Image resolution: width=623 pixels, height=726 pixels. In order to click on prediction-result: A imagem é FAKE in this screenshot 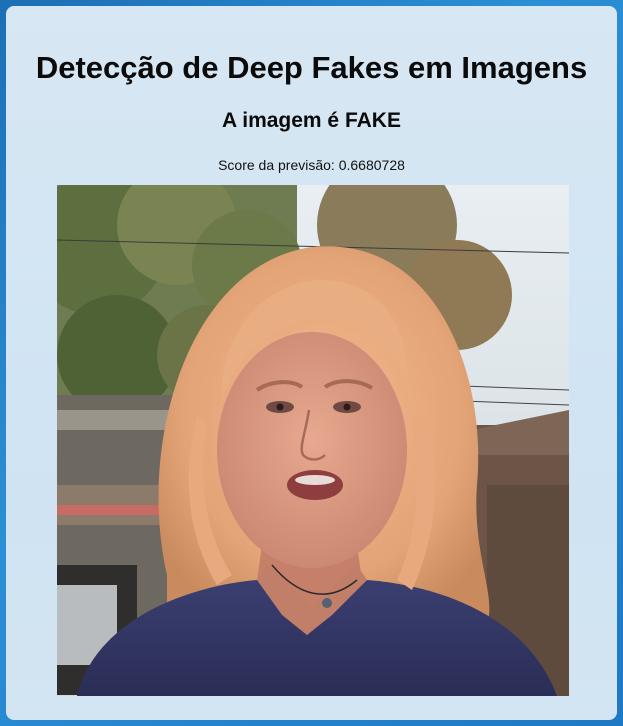, I will do `click(311, 120)`.